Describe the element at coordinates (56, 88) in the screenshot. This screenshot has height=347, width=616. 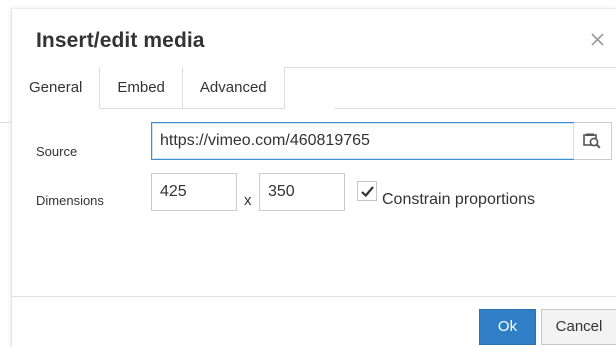
I see `tab-general: General` at that location.